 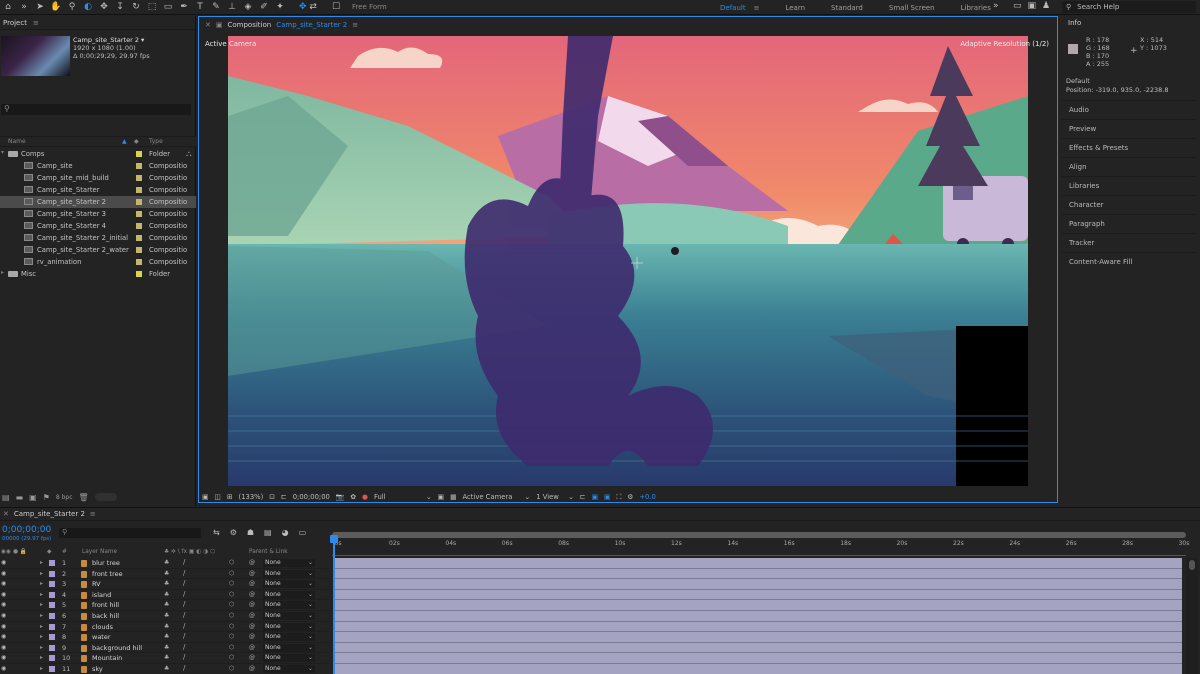 What do you see at coordinates (2, 152) in the screenshot?
I see `twirl-arrow-icon: ▾` at bounding box center [2, 152].